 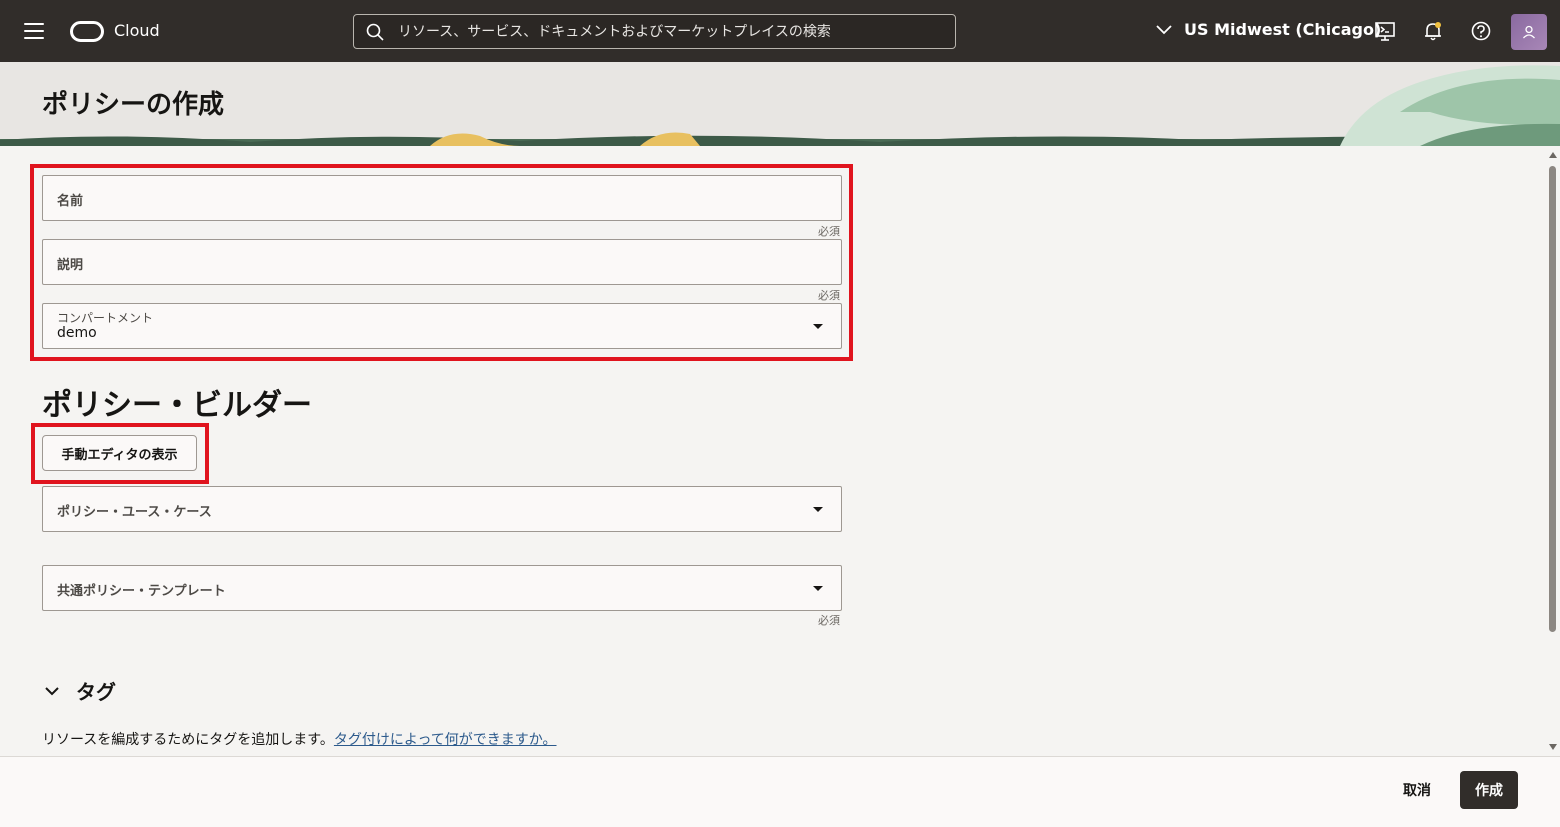 I want to click on search-box, so click(x=654, y=31).